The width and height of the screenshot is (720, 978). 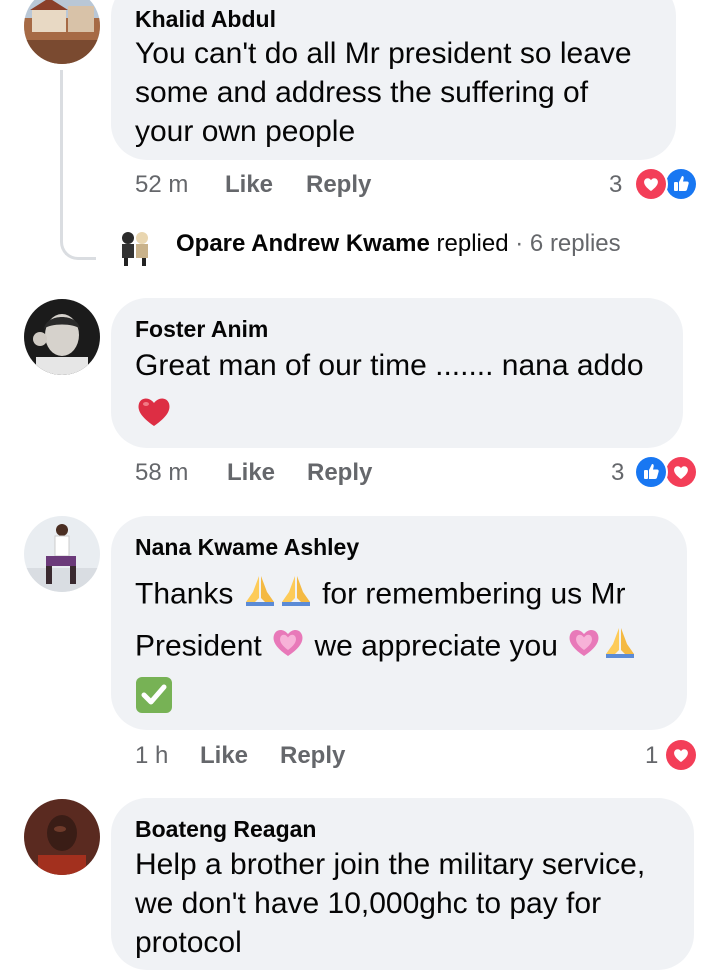 I want to click on red-heart-emoji, so click(x=154, y=411).